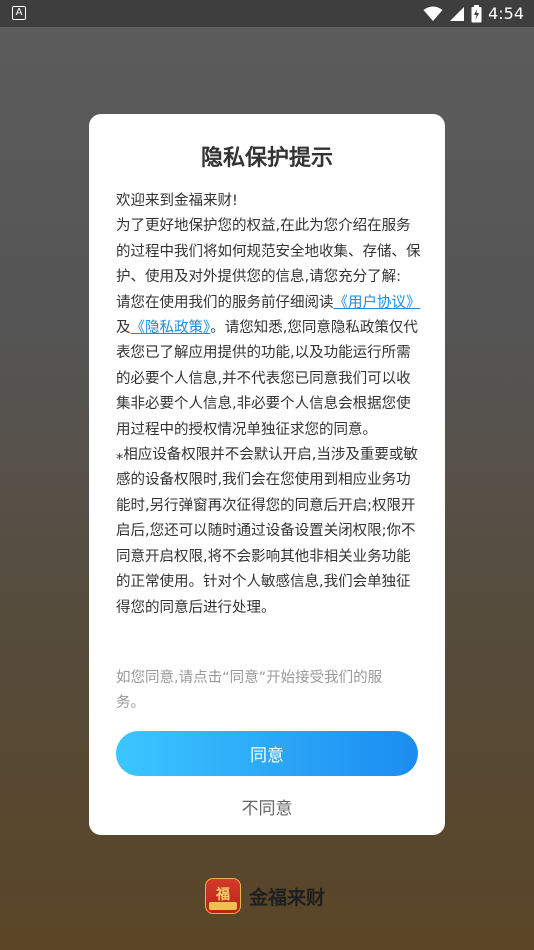 The height and width of the screenshot is (950, 534). I want to click on agree-button: 同意, so click(267, 753).